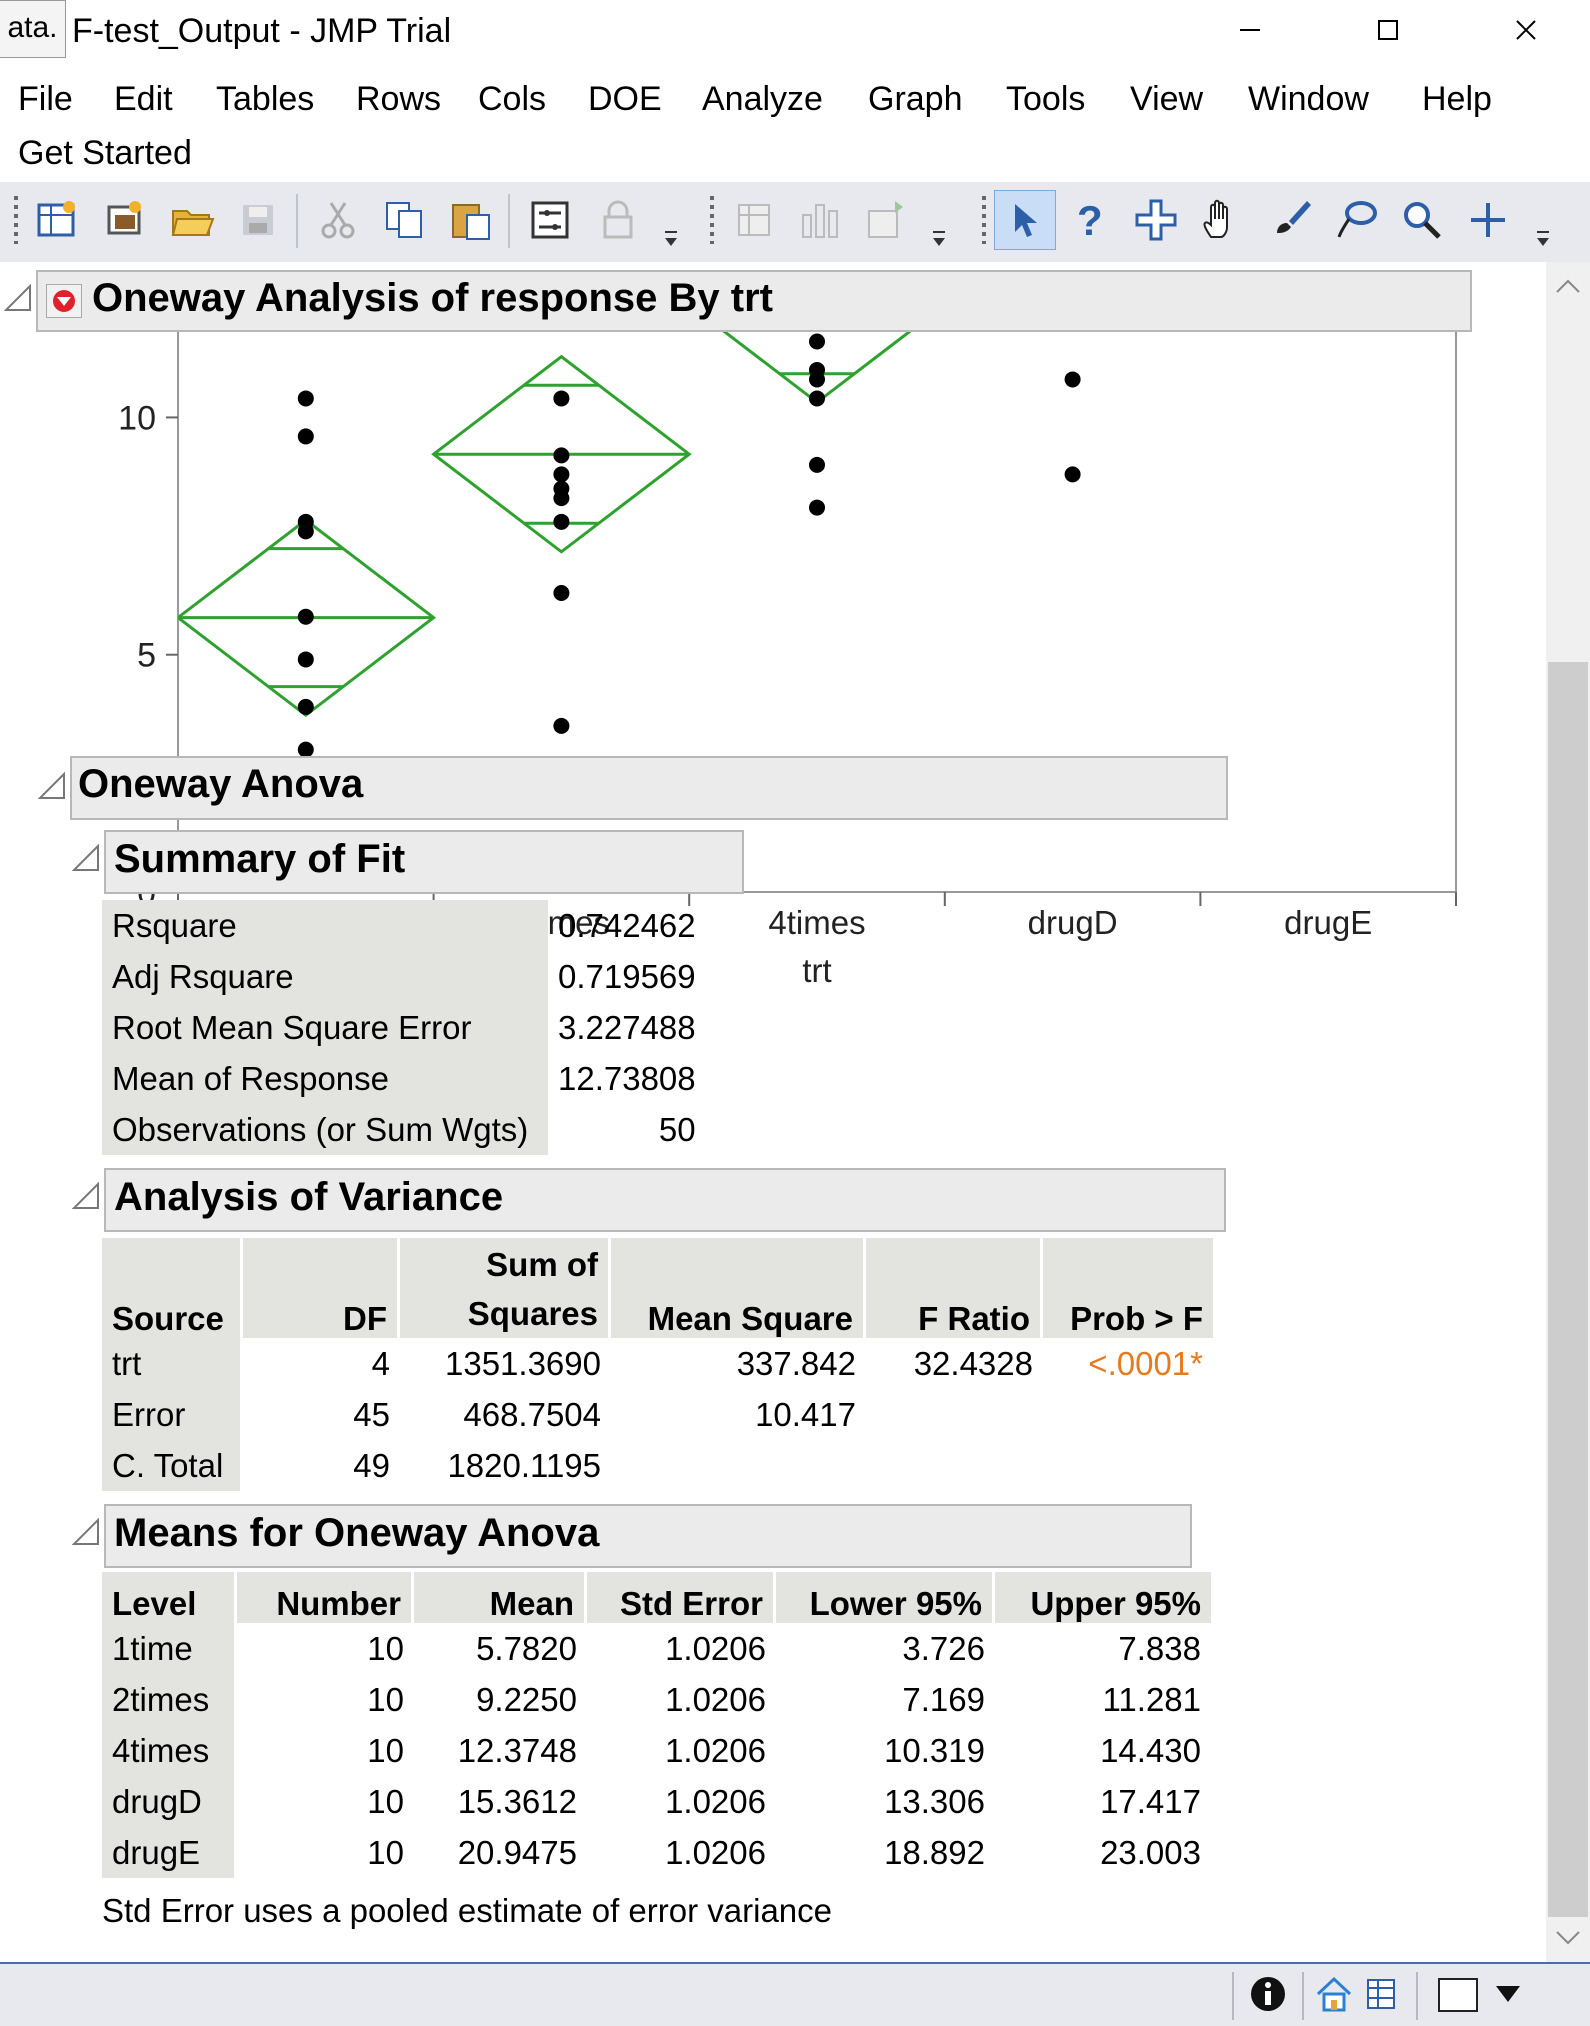 The image size is (1590, 2026). I want to click on menu-edit: Edit, so click(143, 99).